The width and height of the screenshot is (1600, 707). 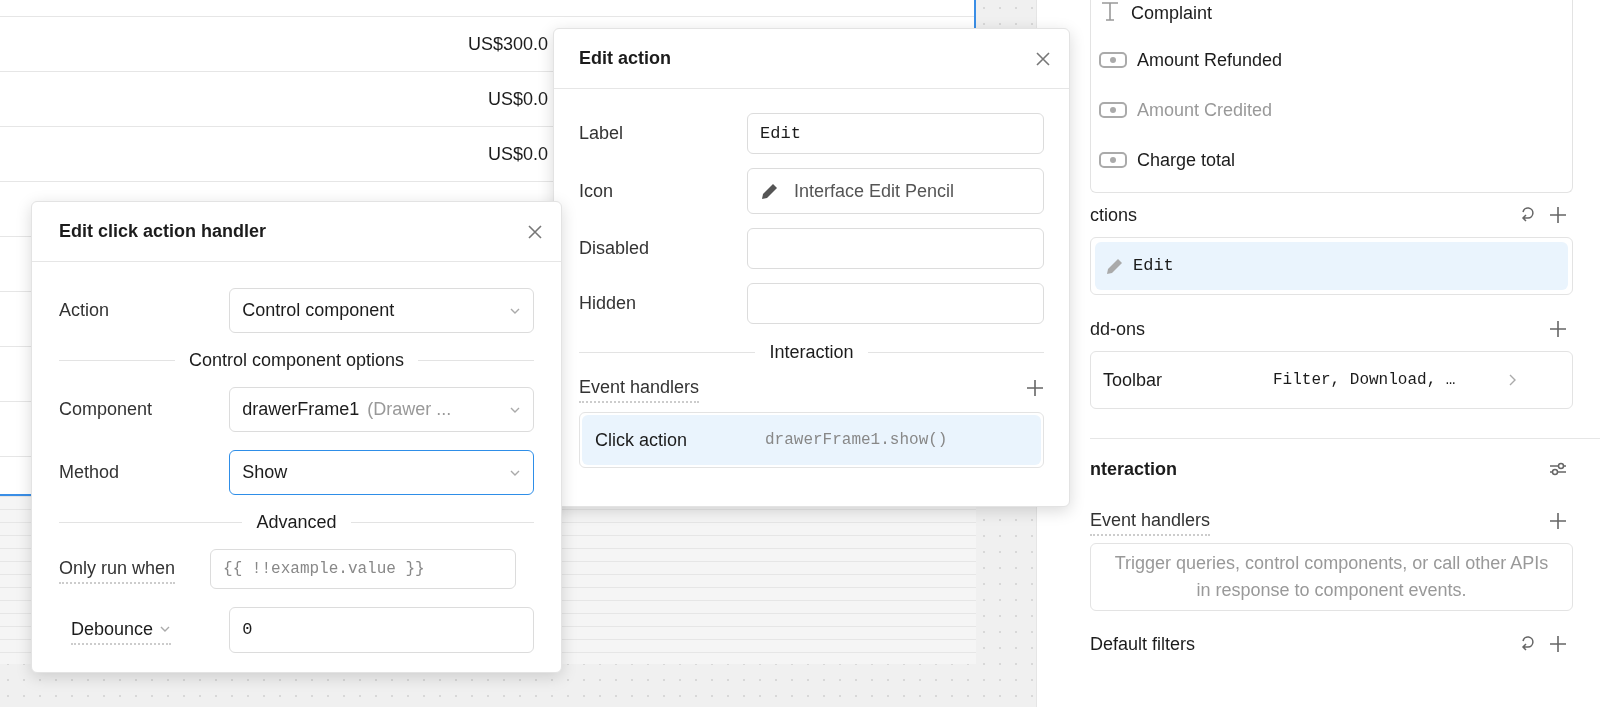 I want to click on section-title: ctions, so click(x=1114, y=215).